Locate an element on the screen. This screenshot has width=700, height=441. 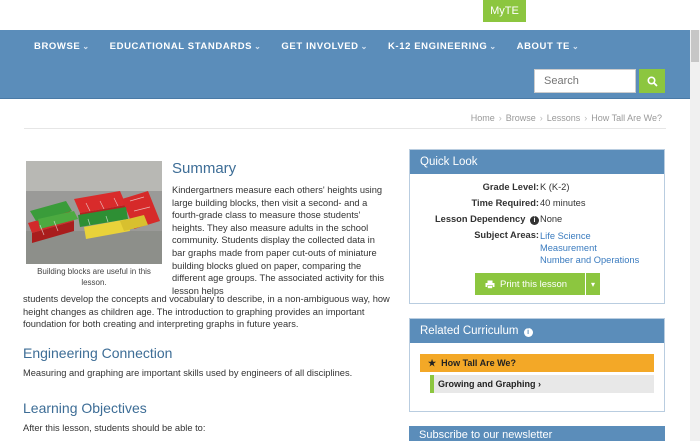
breadcrumb-lessons: Lessons is located at coordinates (564, 118).